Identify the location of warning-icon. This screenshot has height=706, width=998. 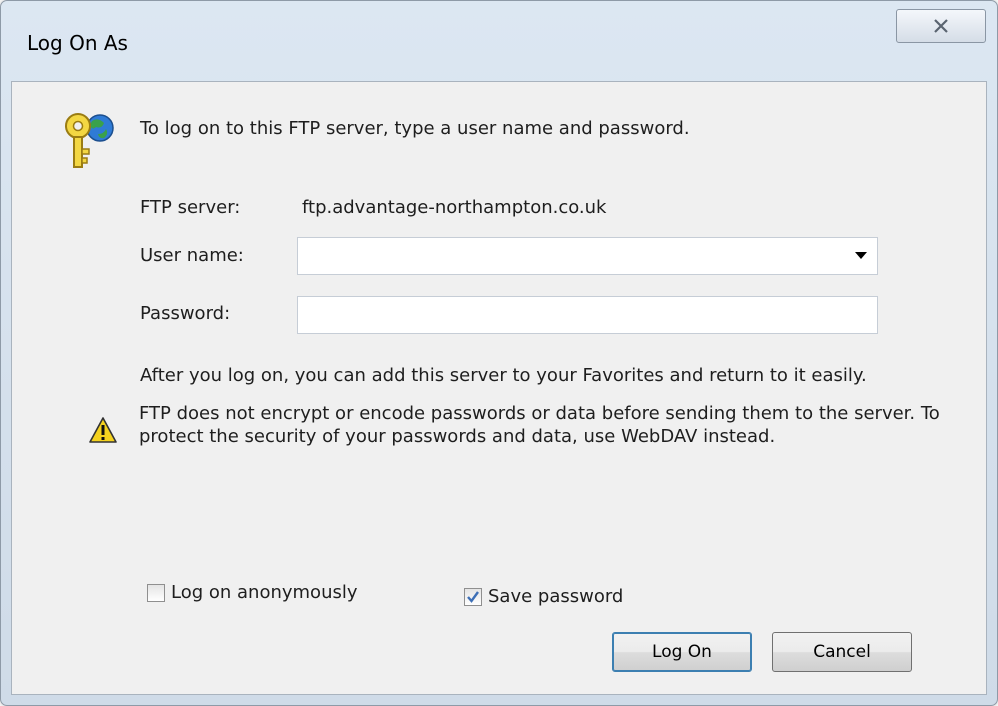
(103, 430).